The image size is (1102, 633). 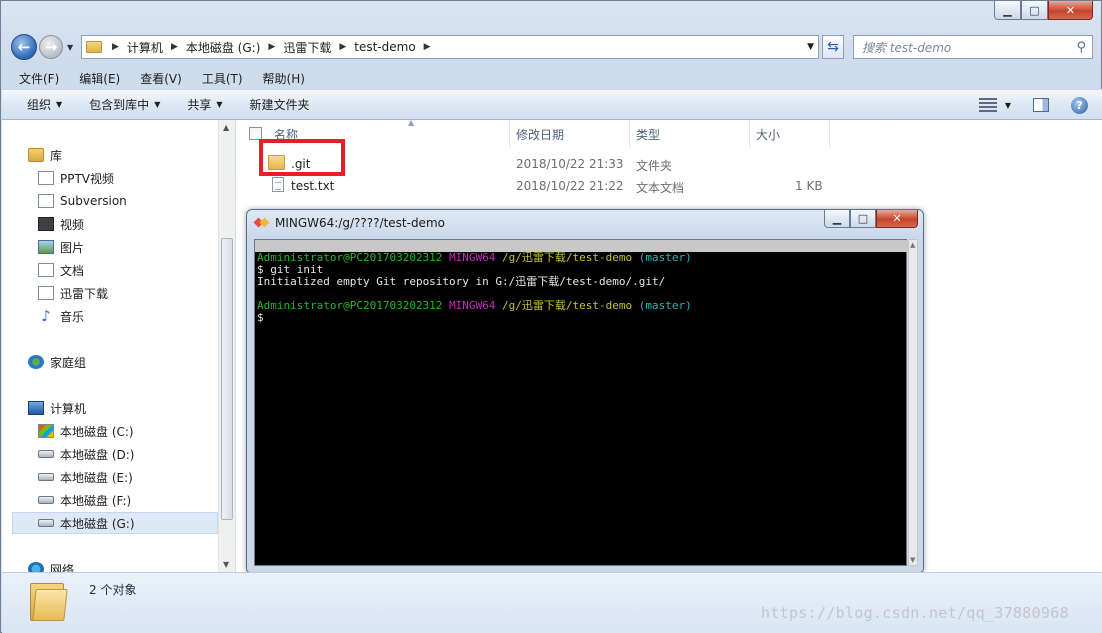 What do you see at coordinates (136, 500) in the screenshot?
I see `nav-drive-f: 本地磁盘 (F:)` at bounding box center [136, 500].